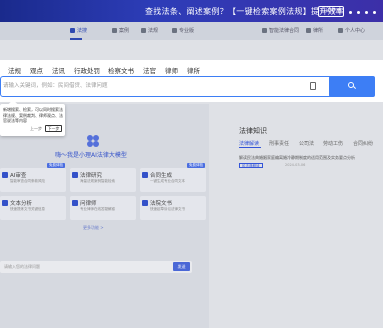 The image size is (383, 328). I want to click on tooltip-text: 新增搜索、检索，可以同时搜索法律法规、案例裁判、律师观点、法官说法等内容, so click(33, 115).